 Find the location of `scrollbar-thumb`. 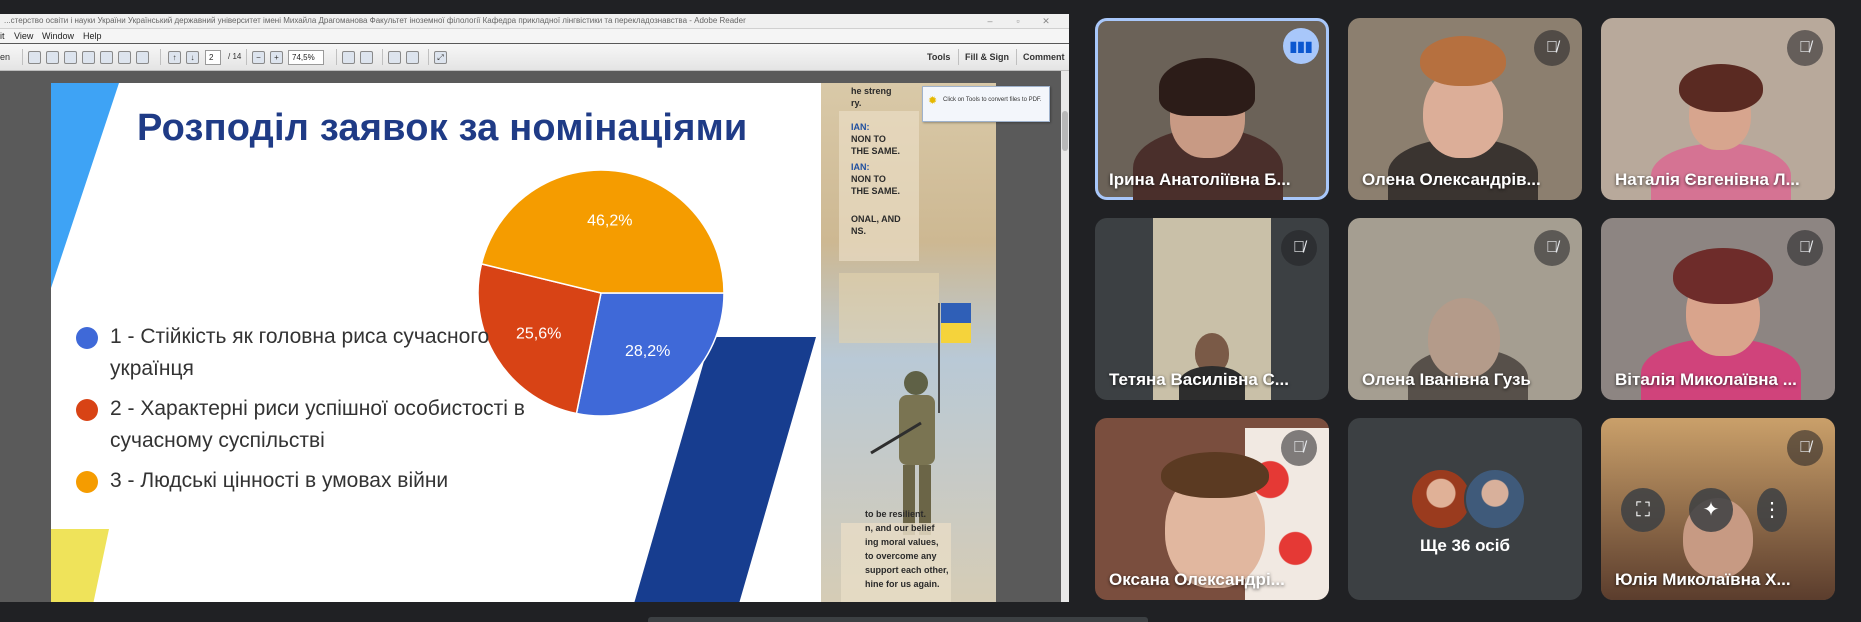

scrollbar-thumb is located at coordinates (1065, 131).